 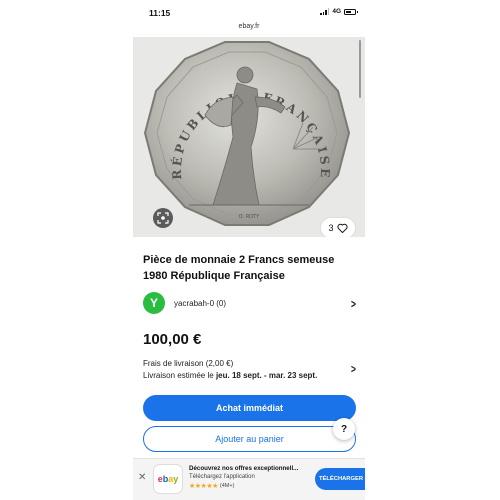 What do you see at coordinates (160, 13) in the screenshot?
I see `status-time: 11:15` at bounding box center [160, 13].